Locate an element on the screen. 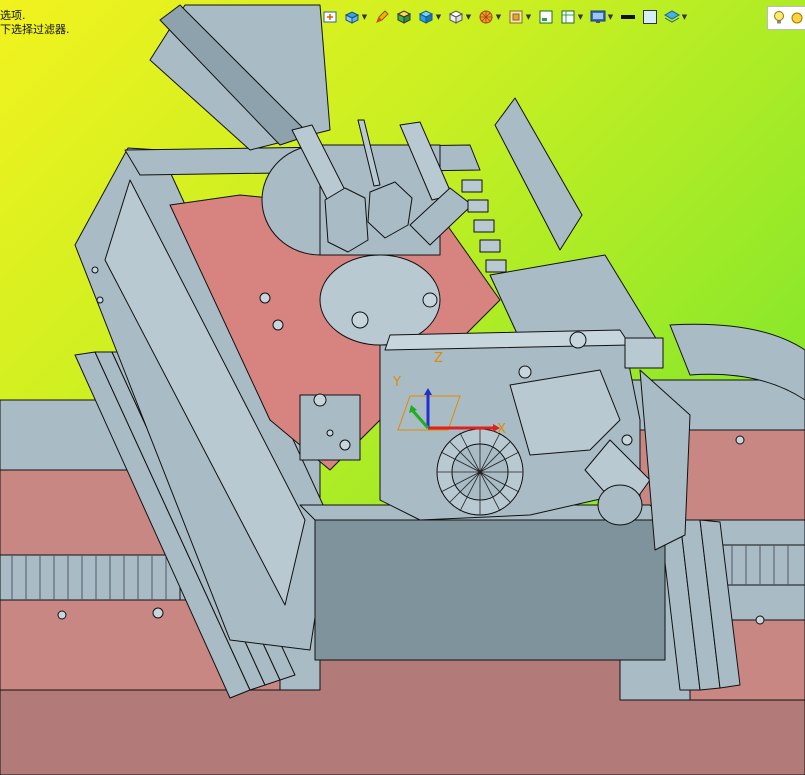  z-axis-label: Z is located at coordinates (438, 358).